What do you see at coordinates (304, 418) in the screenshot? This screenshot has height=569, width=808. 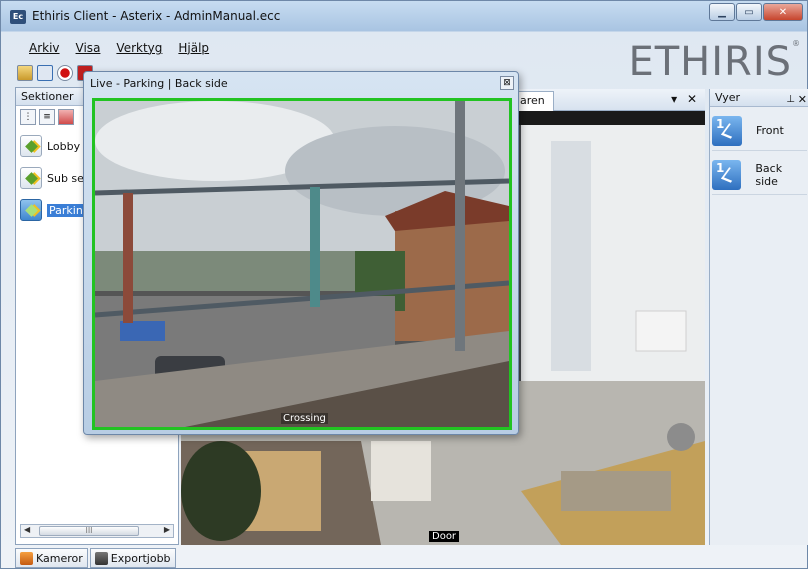 I see `live-caption: Crossing` at bounding box center [304, 418].